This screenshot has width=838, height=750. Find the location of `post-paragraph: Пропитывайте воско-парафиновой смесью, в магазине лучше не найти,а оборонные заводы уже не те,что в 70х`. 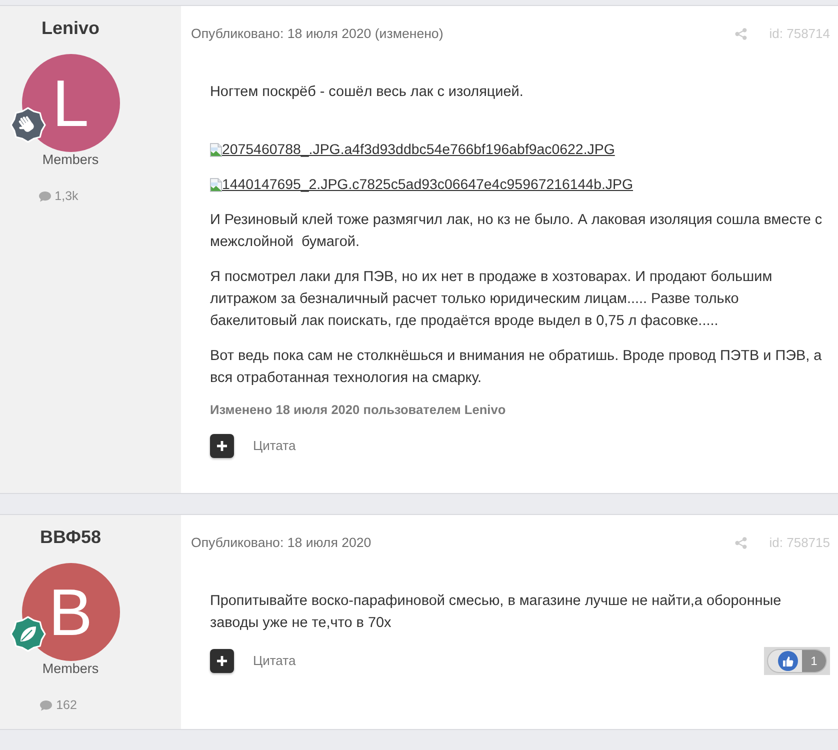

post-paragraph: Пропитывайте воско-парафиновой смесью, в магазине лучше не найти,а оборонные заводы уже не те,что в 70х is located at coordinates (496, 612).